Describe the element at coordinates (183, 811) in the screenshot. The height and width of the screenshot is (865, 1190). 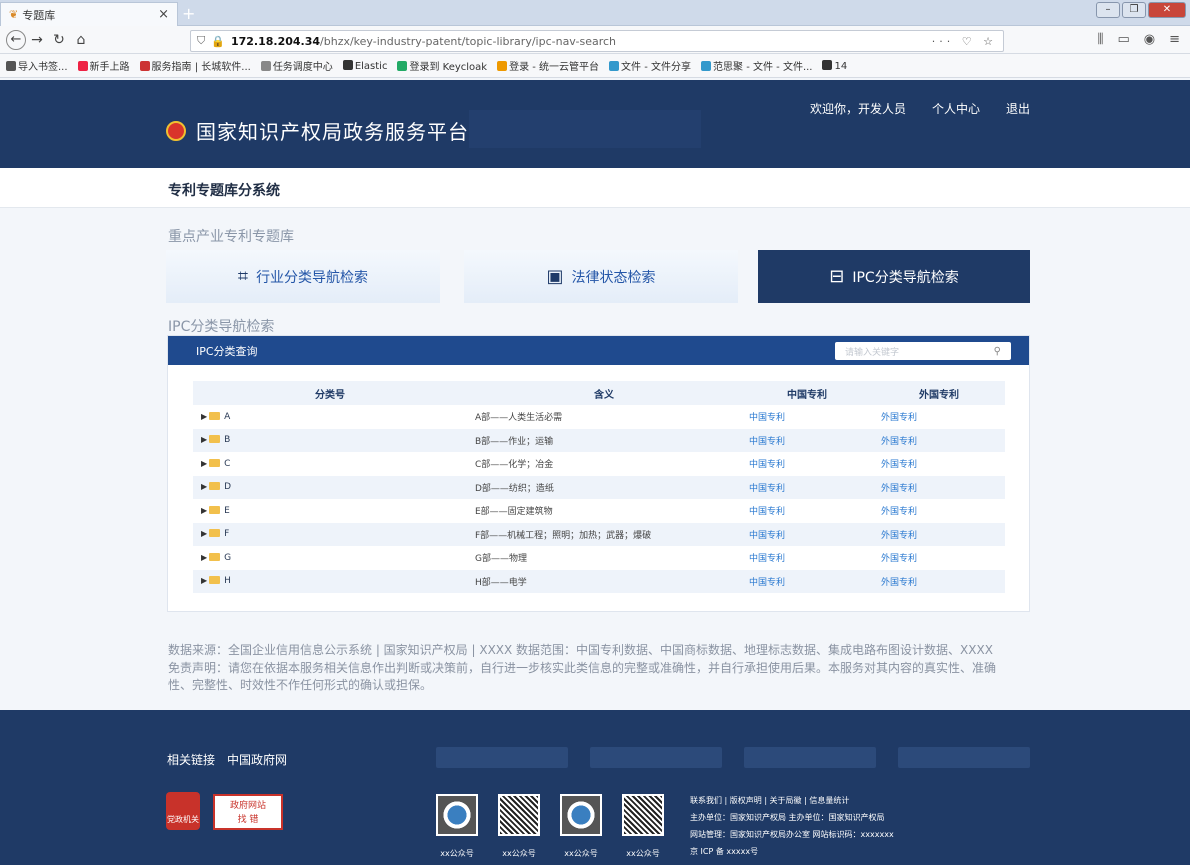
I see `party-gov-badge: 党政机关` at that location.